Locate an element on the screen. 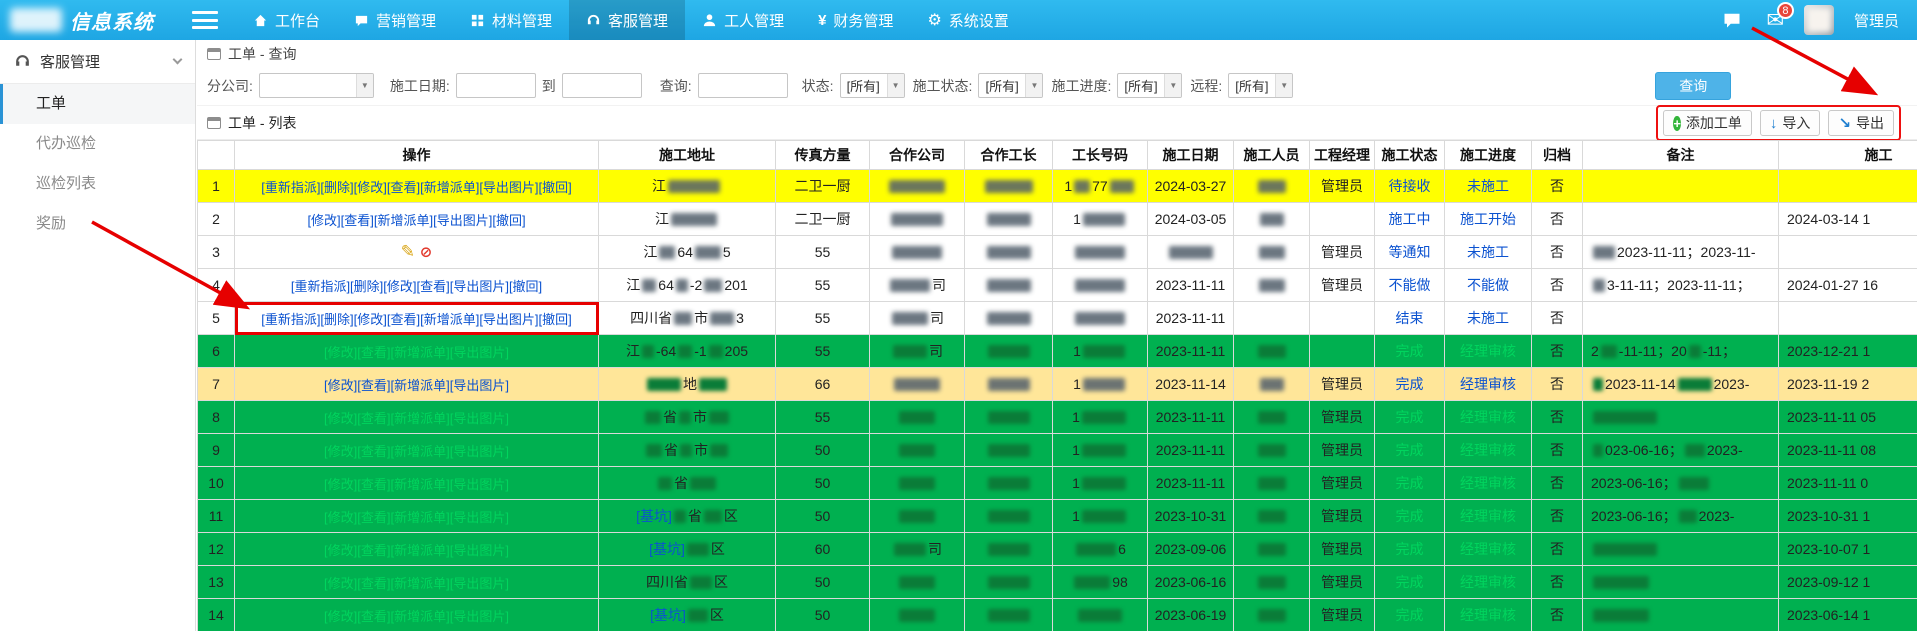 The image size is (1917, 631). sidebar-section-customer-service: 客服管理 is located at coordinates (97, 62).